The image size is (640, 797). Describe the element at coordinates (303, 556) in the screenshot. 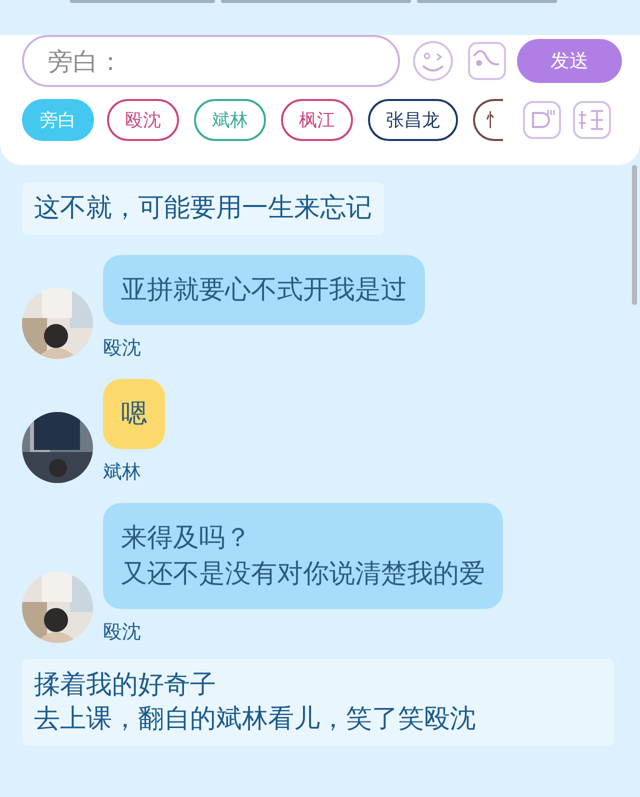

I see `message-bubble: 来得及吗？ 又还不是没有对你说清楚我的爱` at that location.